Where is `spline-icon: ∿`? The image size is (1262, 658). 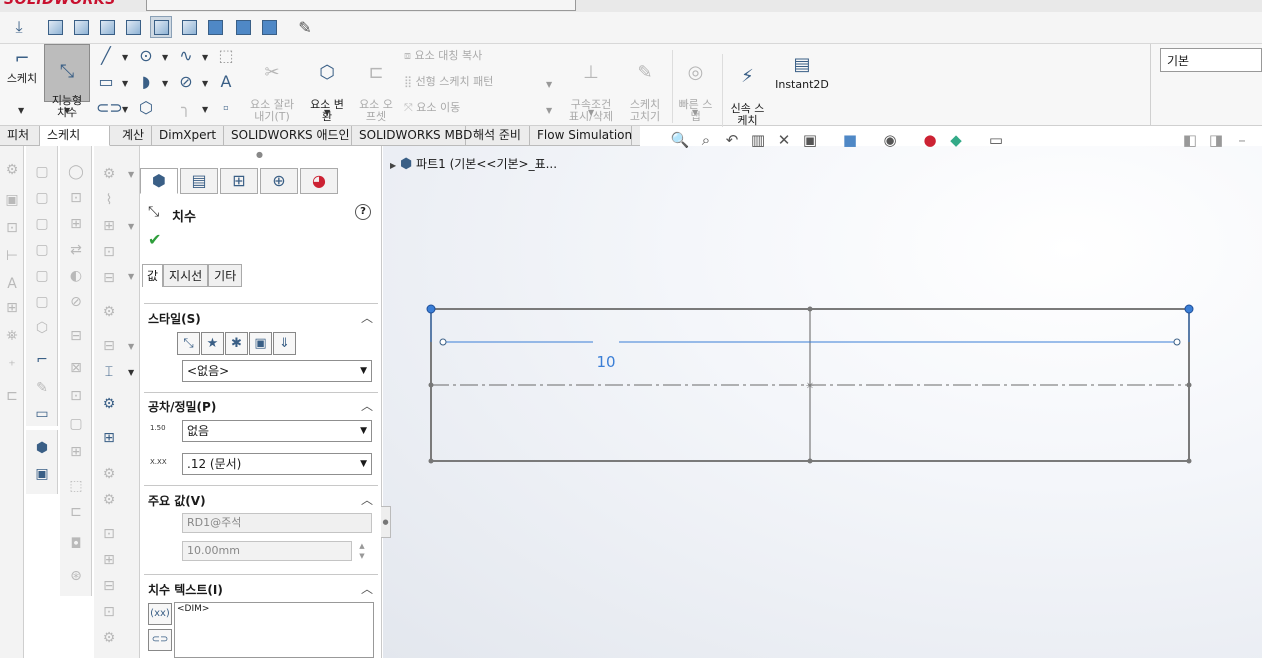
spline-icon: ∿ is located at coordinates (186, 56).